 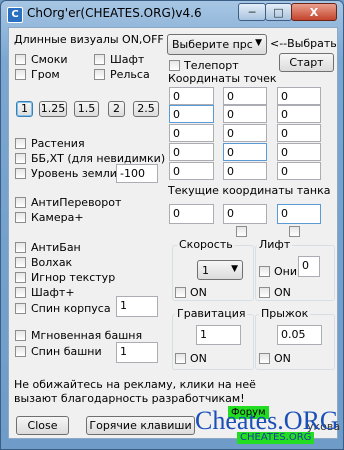 What do you see at coordinates (52, 262) in the screenshot?
I see `volhak-label: Волхак` at bounding box center [52, 262].